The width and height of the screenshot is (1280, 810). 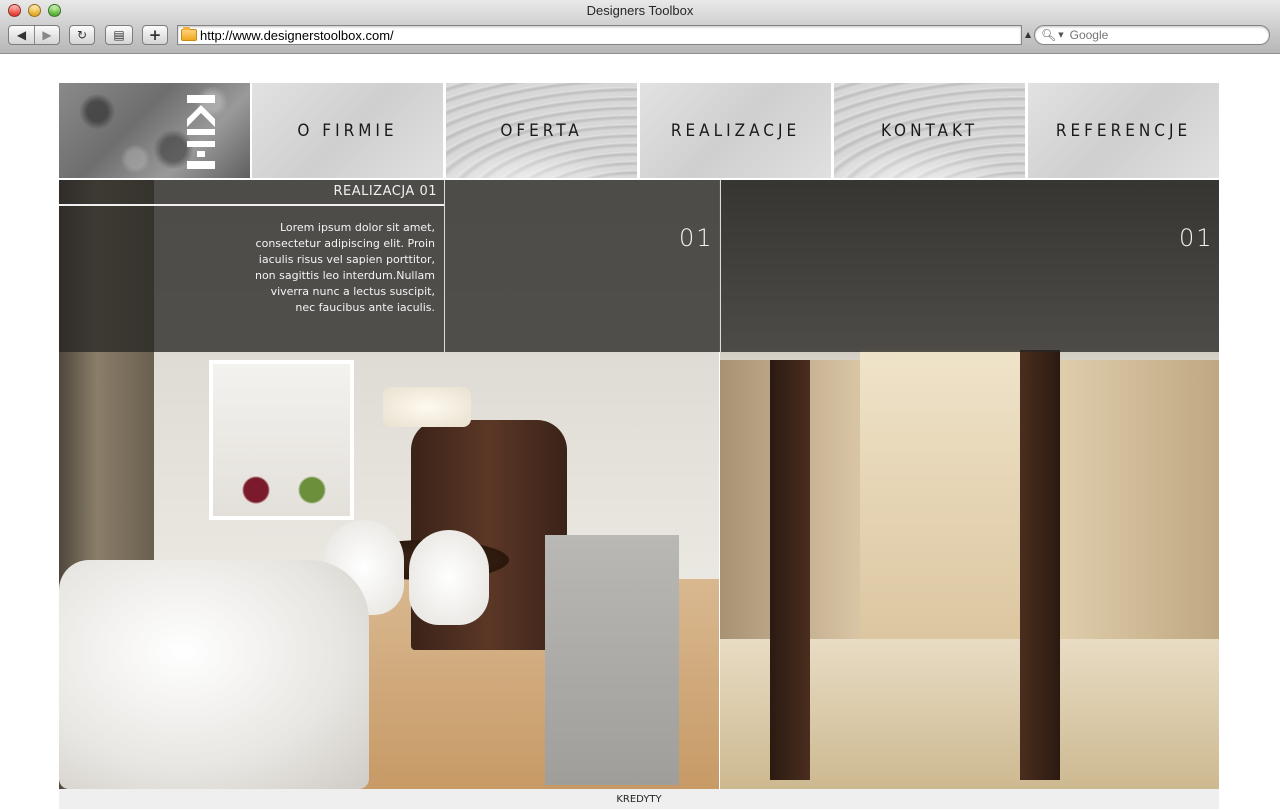 I want to click on nav-item-kontakt: KONTAKT, so click(x=929, y=130).